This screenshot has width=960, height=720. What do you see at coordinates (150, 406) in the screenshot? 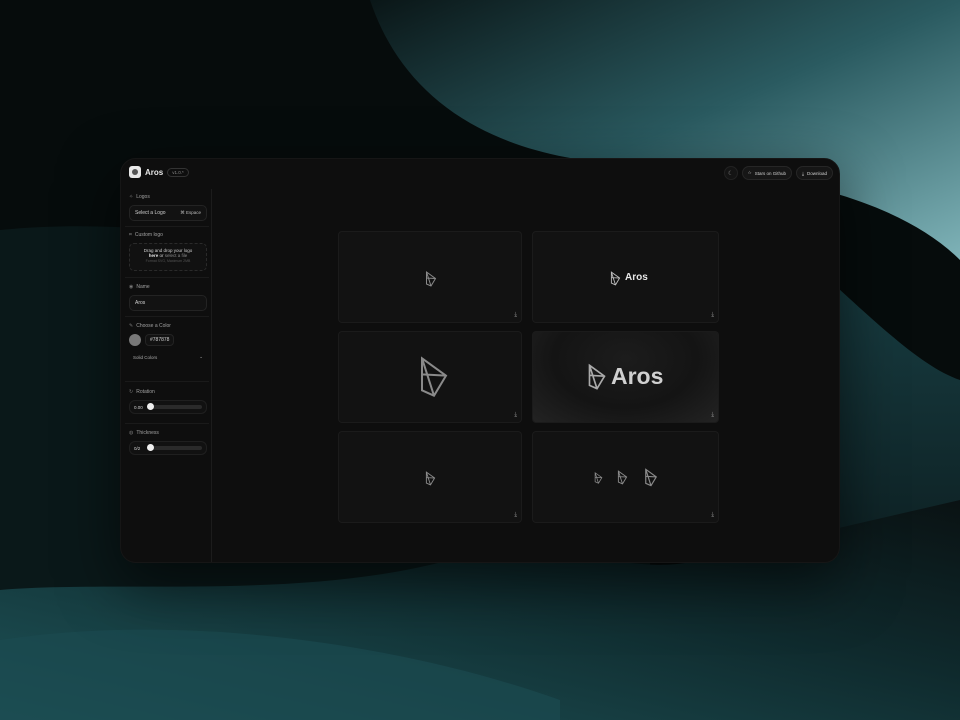
I see `rotation-slider-thumb` at bounding box center [150, 406].